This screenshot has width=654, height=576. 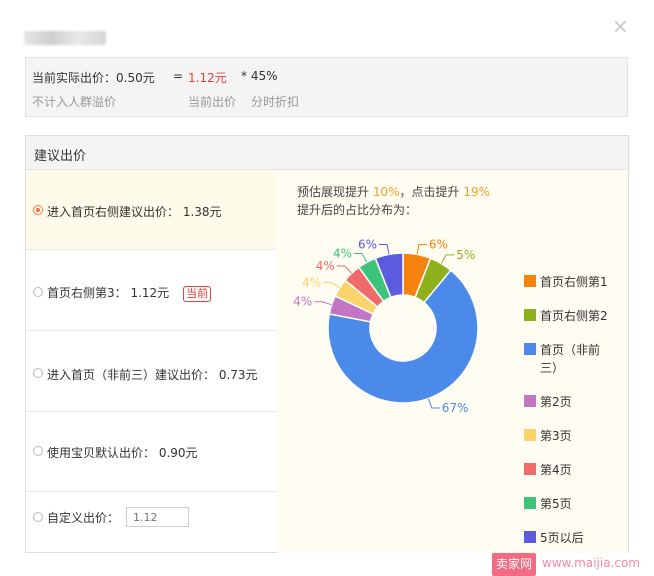 What do you see at coordinates (386, 326) in the screenshot?
I see `distribution-donut-chart: 6%5%67%4%4%4%4%6%` at bounding box center [386, 326].